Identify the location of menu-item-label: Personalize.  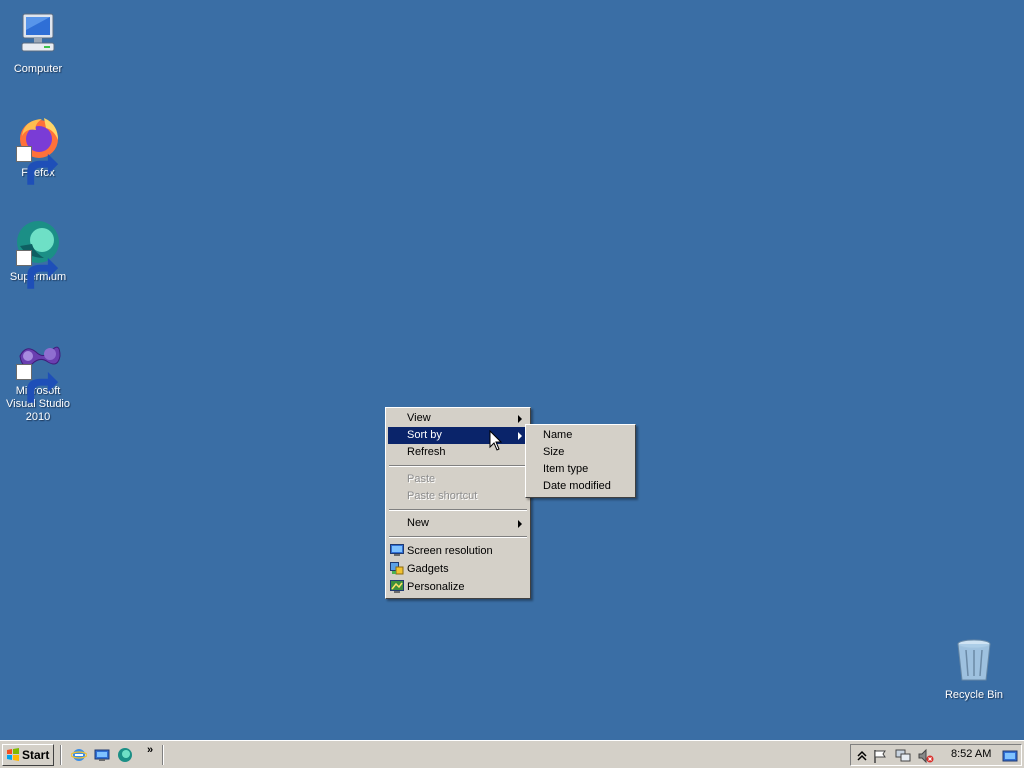
(436, 587).